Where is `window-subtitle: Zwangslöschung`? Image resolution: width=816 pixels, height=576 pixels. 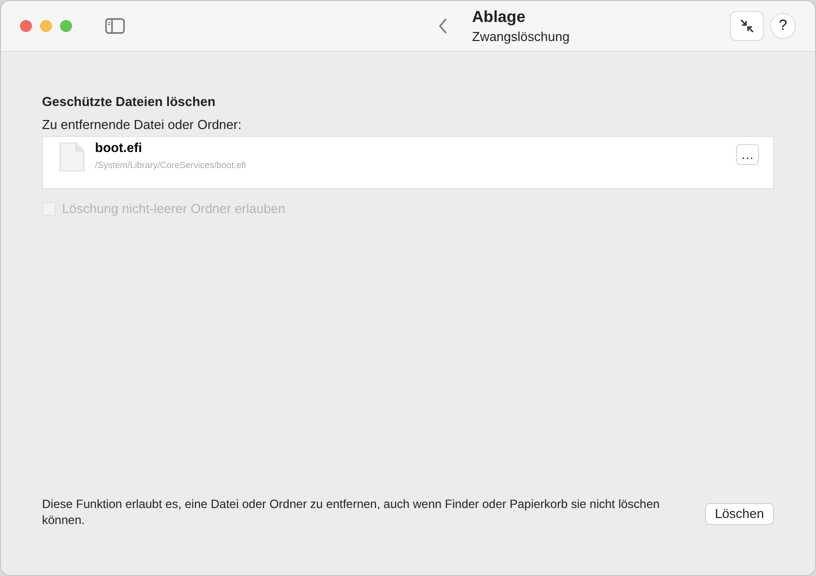
window-subtitle: Zwangslöschung is located at coordinates (521, 37).